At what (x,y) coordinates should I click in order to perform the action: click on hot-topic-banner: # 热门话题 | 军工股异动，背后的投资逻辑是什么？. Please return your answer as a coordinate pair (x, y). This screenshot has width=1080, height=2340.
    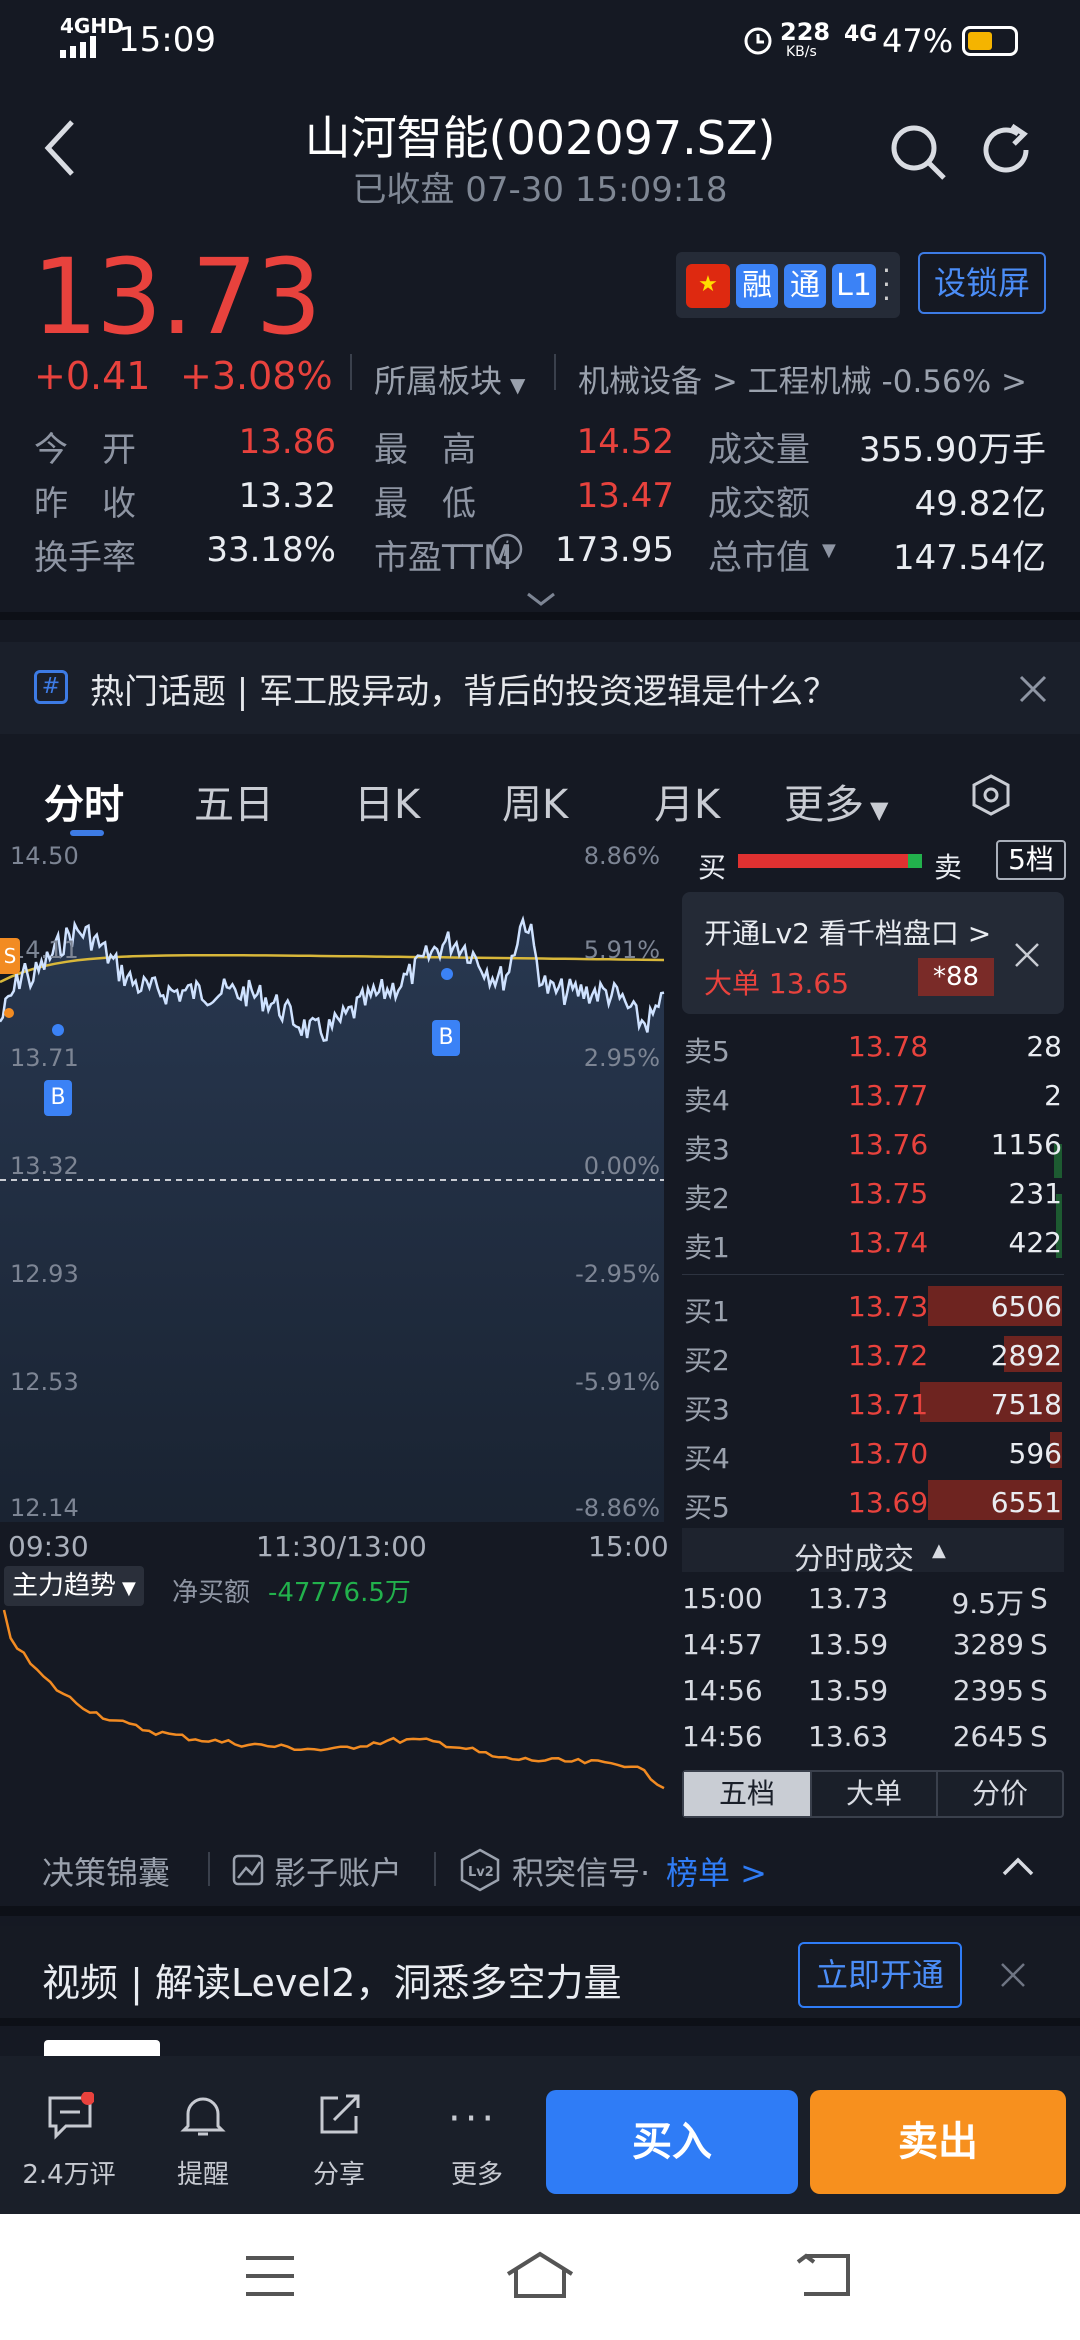
    Looking at the image, I should click on (540, 688).